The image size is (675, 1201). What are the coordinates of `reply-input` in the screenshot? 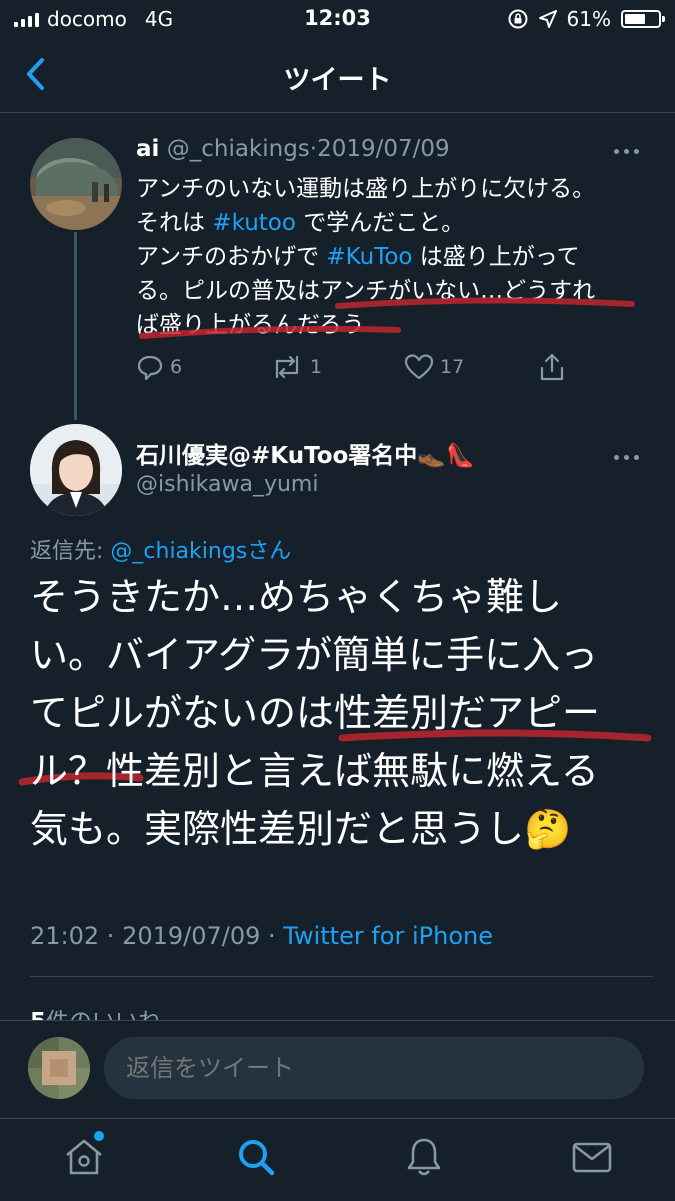 It's located at (374, 1068).